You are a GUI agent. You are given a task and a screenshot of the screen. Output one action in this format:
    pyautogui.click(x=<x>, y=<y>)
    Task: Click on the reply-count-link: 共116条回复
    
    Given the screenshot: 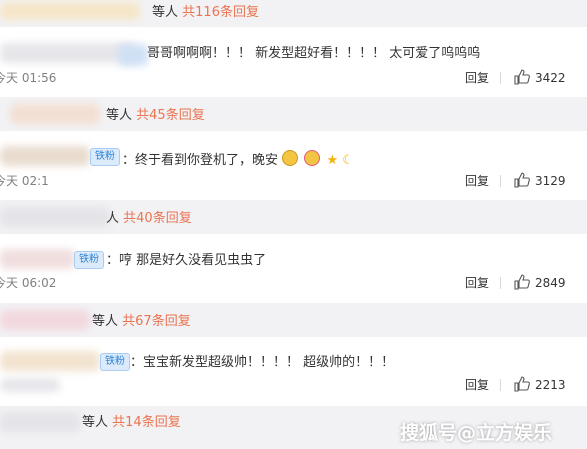 What is the action you would take?
    pyautogui.click(x=220, y=12)
    